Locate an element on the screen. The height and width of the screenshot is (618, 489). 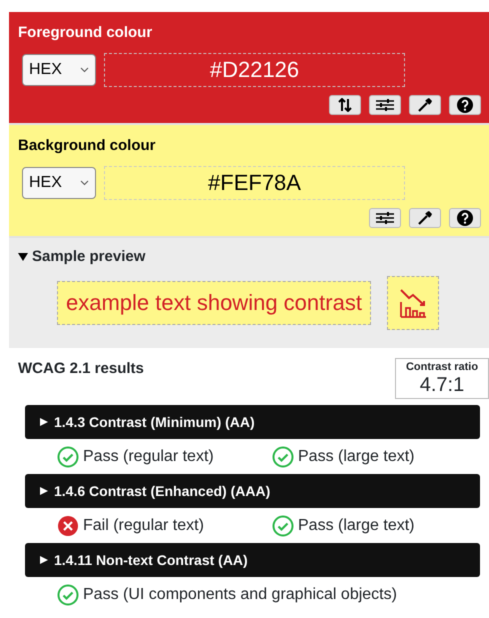
section-title: Sample preview is located at coordinates (89, 257).